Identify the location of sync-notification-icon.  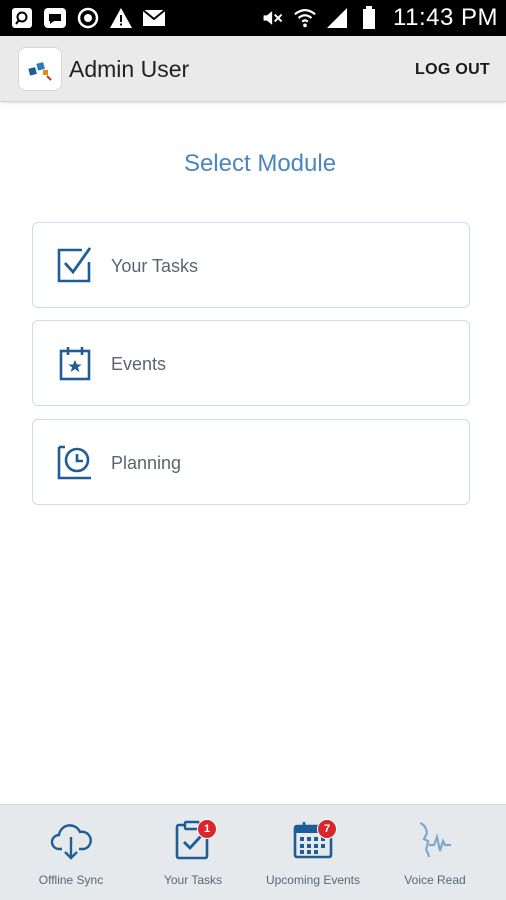
(88, 18).